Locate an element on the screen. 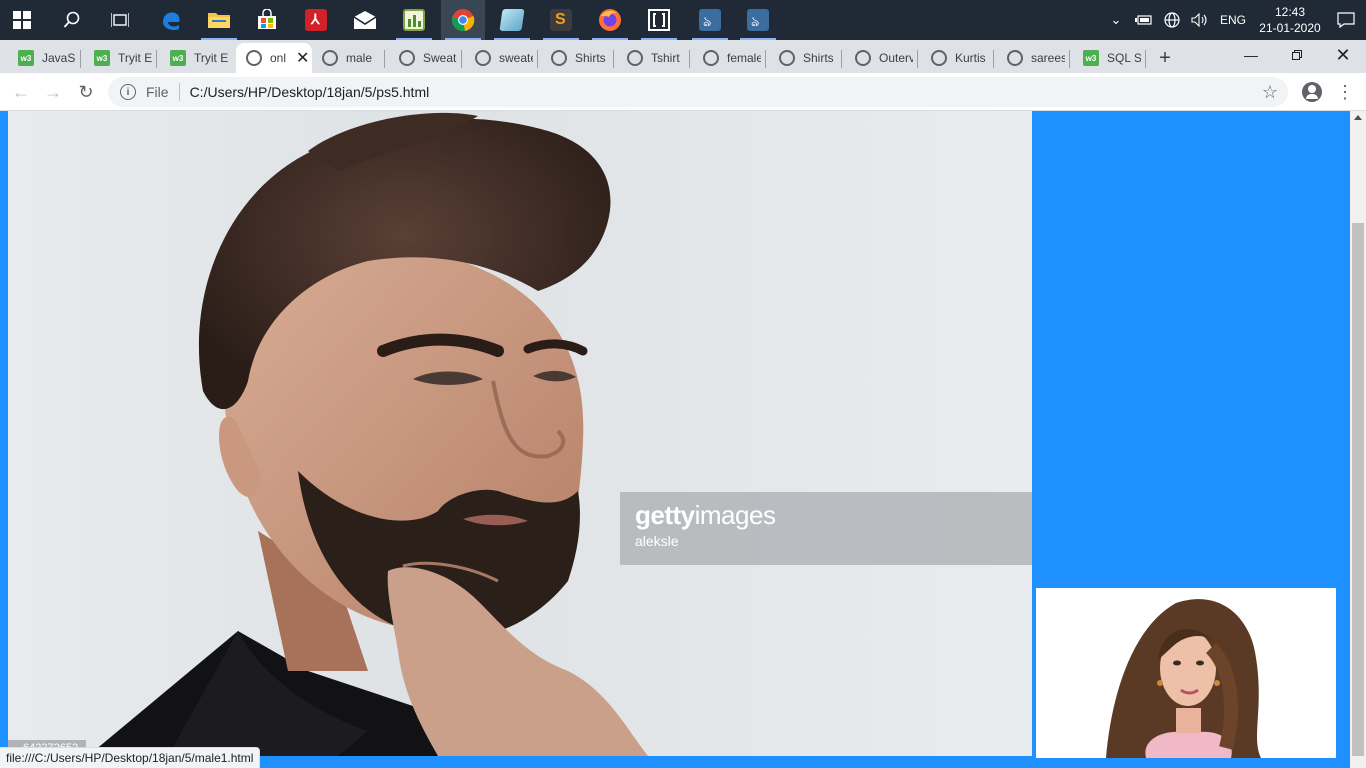  taskbar-bracket-app is located at coordinates (659, 20).